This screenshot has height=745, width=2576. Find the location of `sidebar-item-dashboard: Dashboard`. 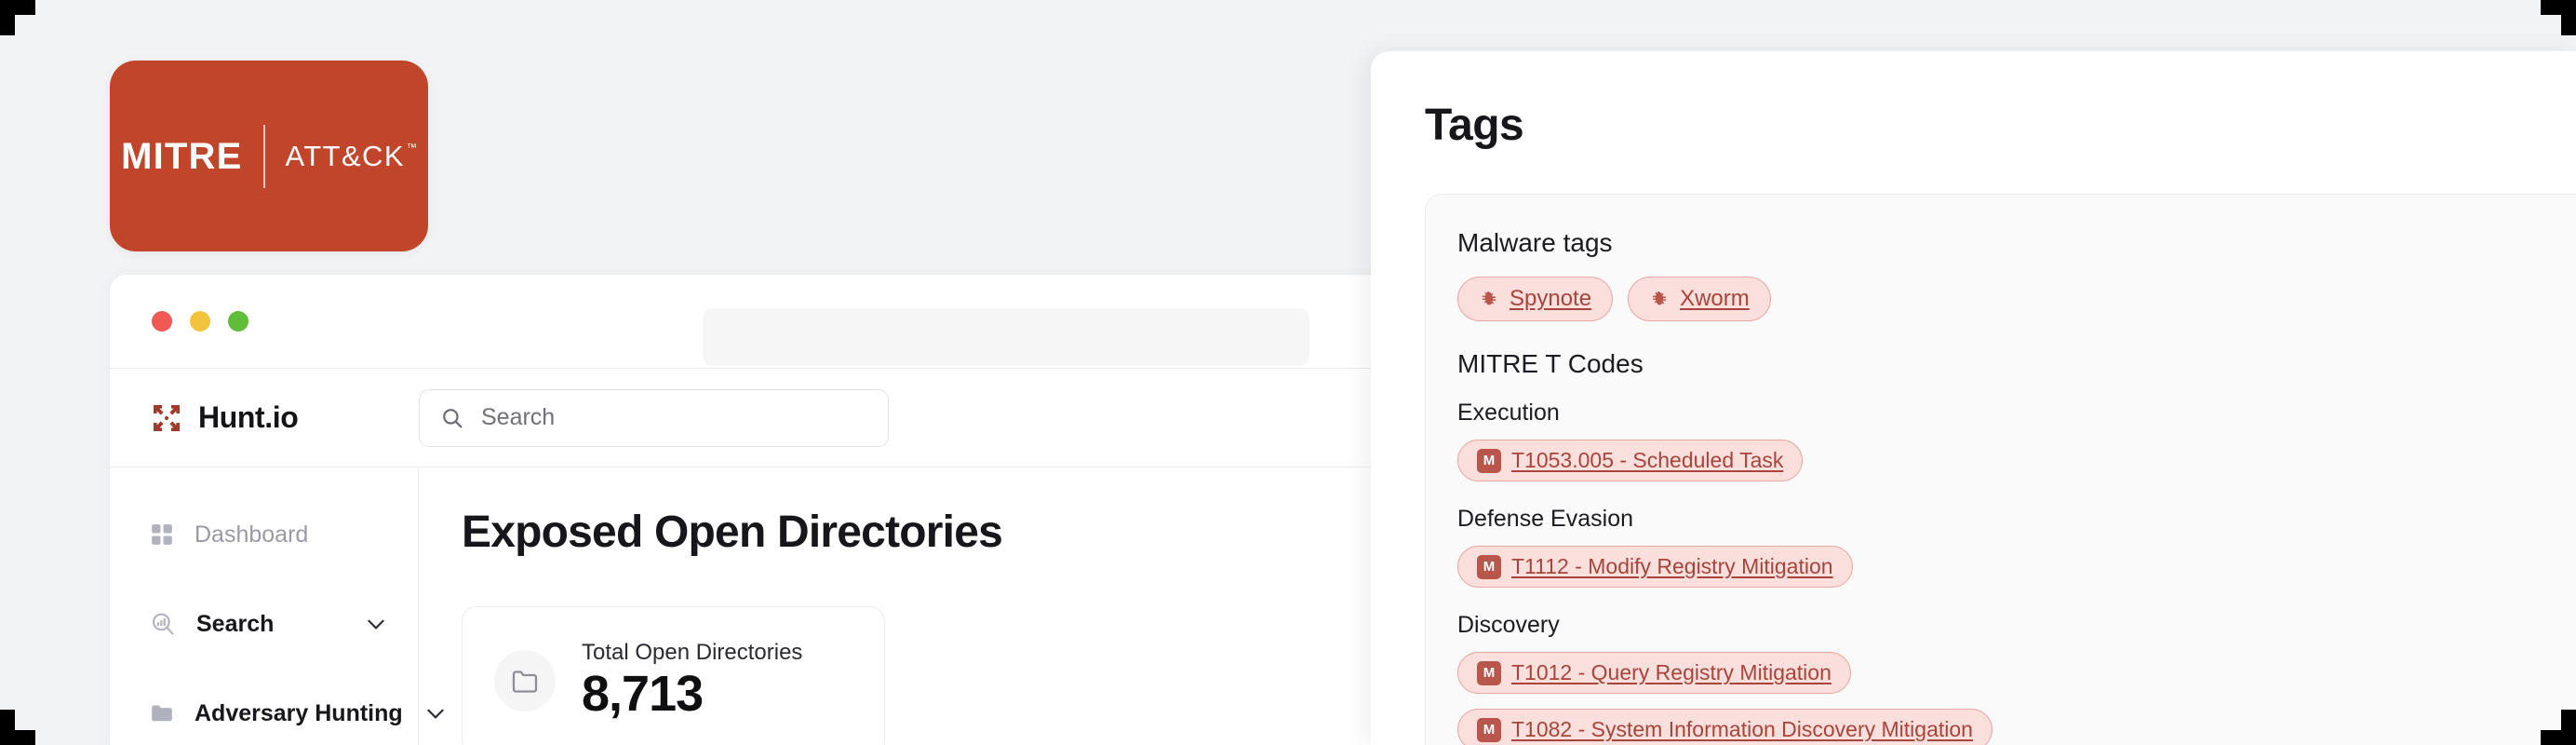

sidebar-item-dashboard: Dashboard is located at coordinates (264, 534).